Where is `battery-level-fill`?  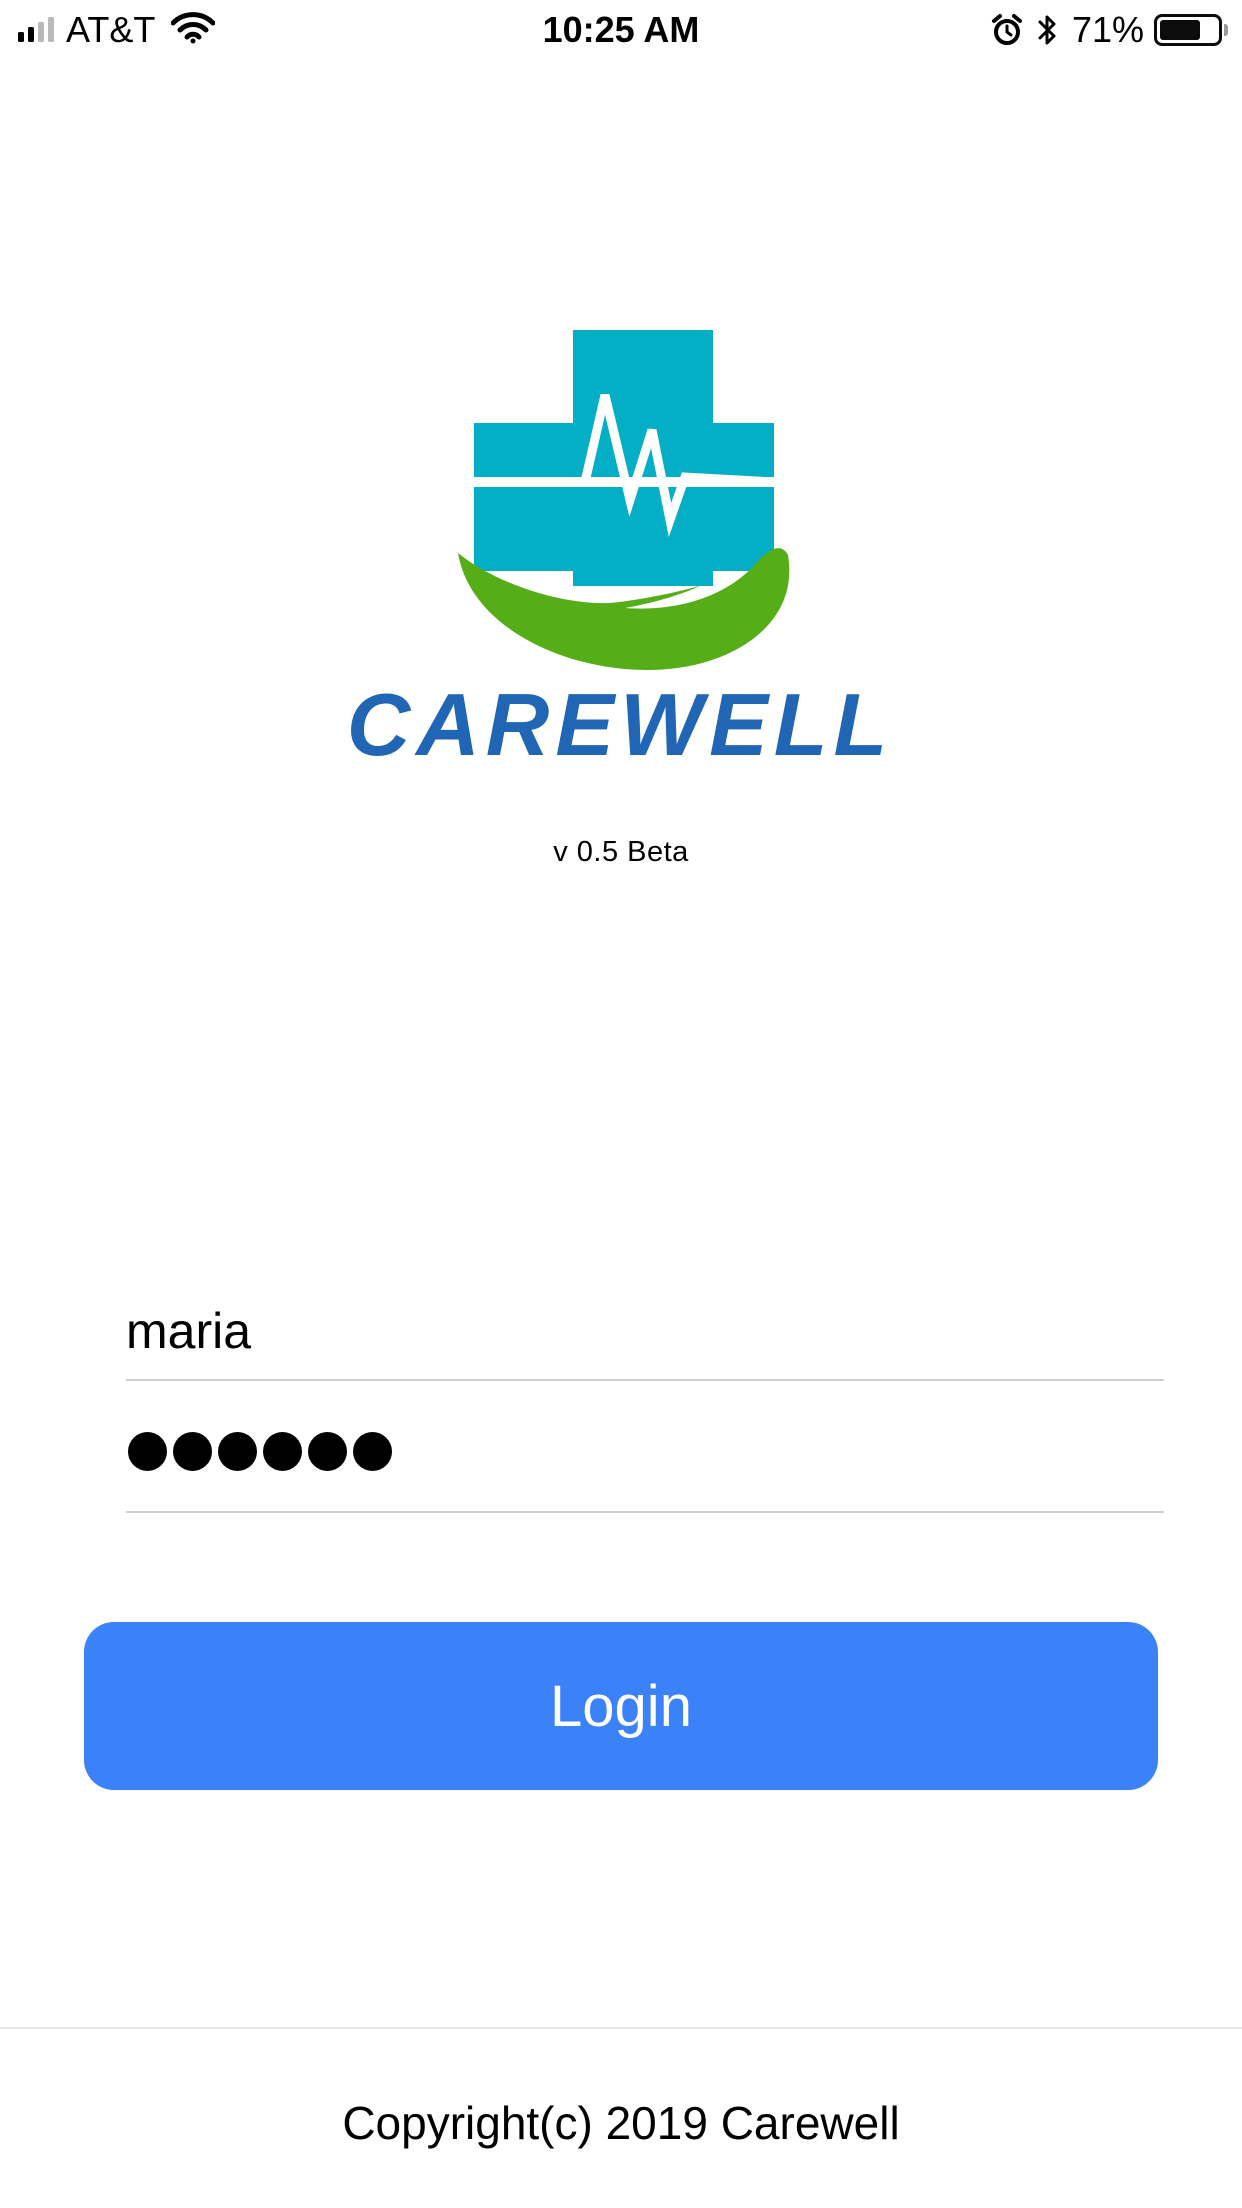
battery-level-fill is located at coordinates (1180, 30).